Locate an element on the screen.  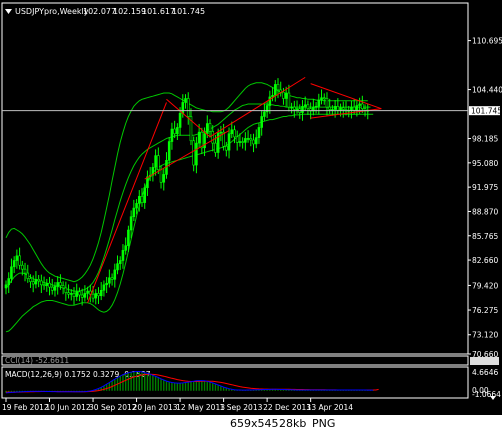
ohlc-open: 102.077 is located at coordinates (99, 11).